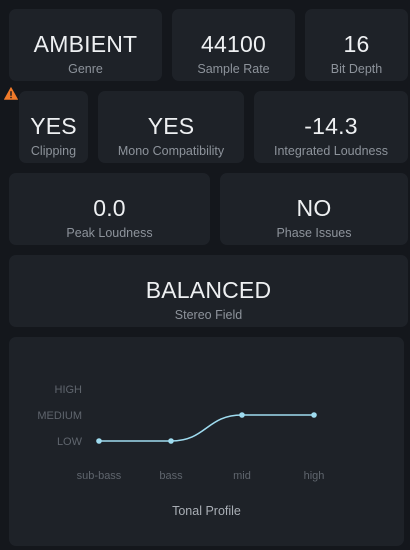 This screenshot has width=410, height=550. I want to click on peak-loudness-card: 0.0 Peak Loudness, so click(109, 209).